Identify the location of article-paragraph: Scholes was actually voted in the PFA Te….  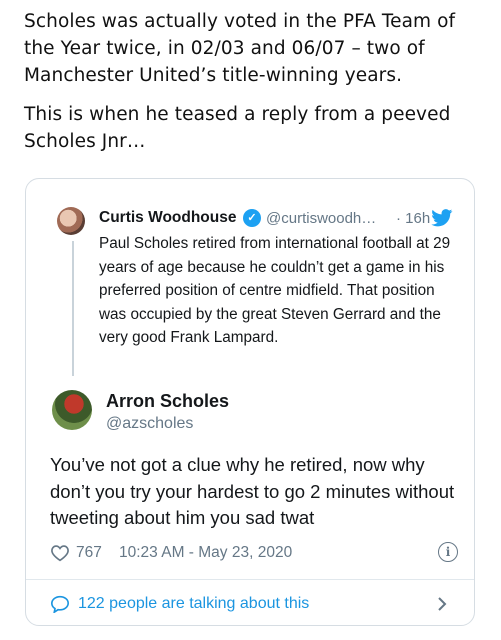
(240, 48).